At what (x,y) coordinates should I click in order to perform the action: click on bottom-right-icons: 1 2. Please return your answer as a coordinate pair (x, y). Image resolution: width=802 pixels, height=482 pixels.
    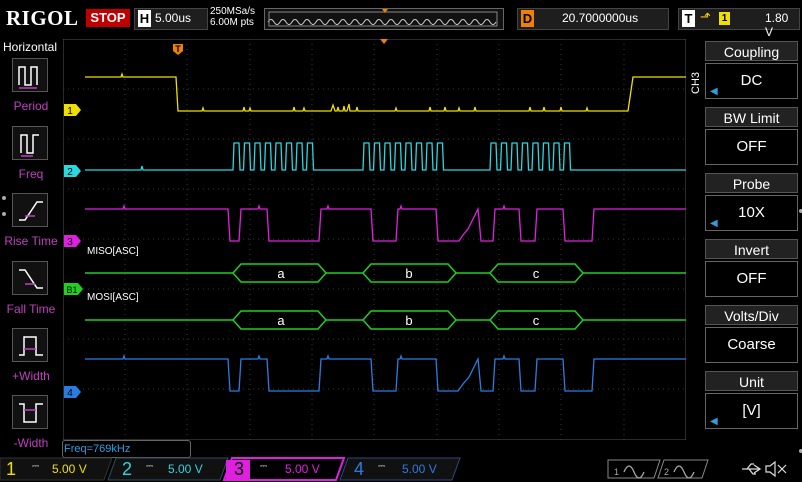
    Looking at the image, I should click on (697, 469).